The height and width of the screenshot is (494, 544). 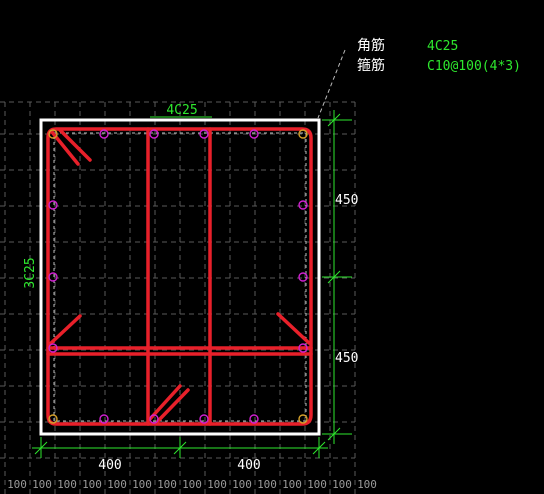 What do you see at coordinates (346, 200) in the screenshot?
I see `dimension-right-upper: 450` at bounding box center [346, 200].